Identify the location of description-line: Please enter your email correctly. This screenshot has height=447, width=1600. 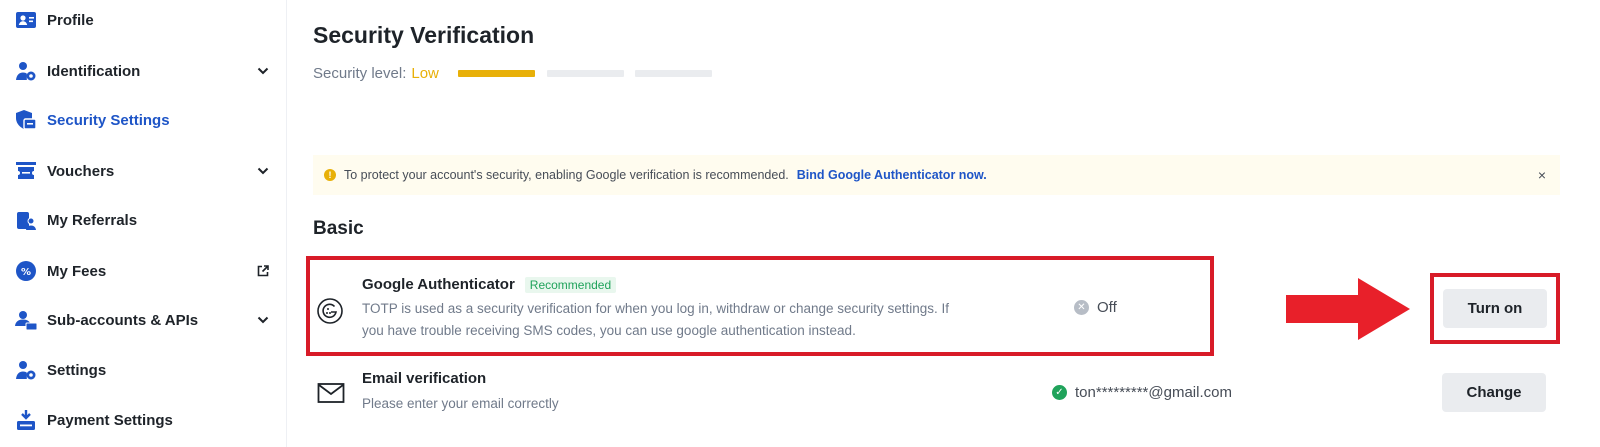
(460, 403).